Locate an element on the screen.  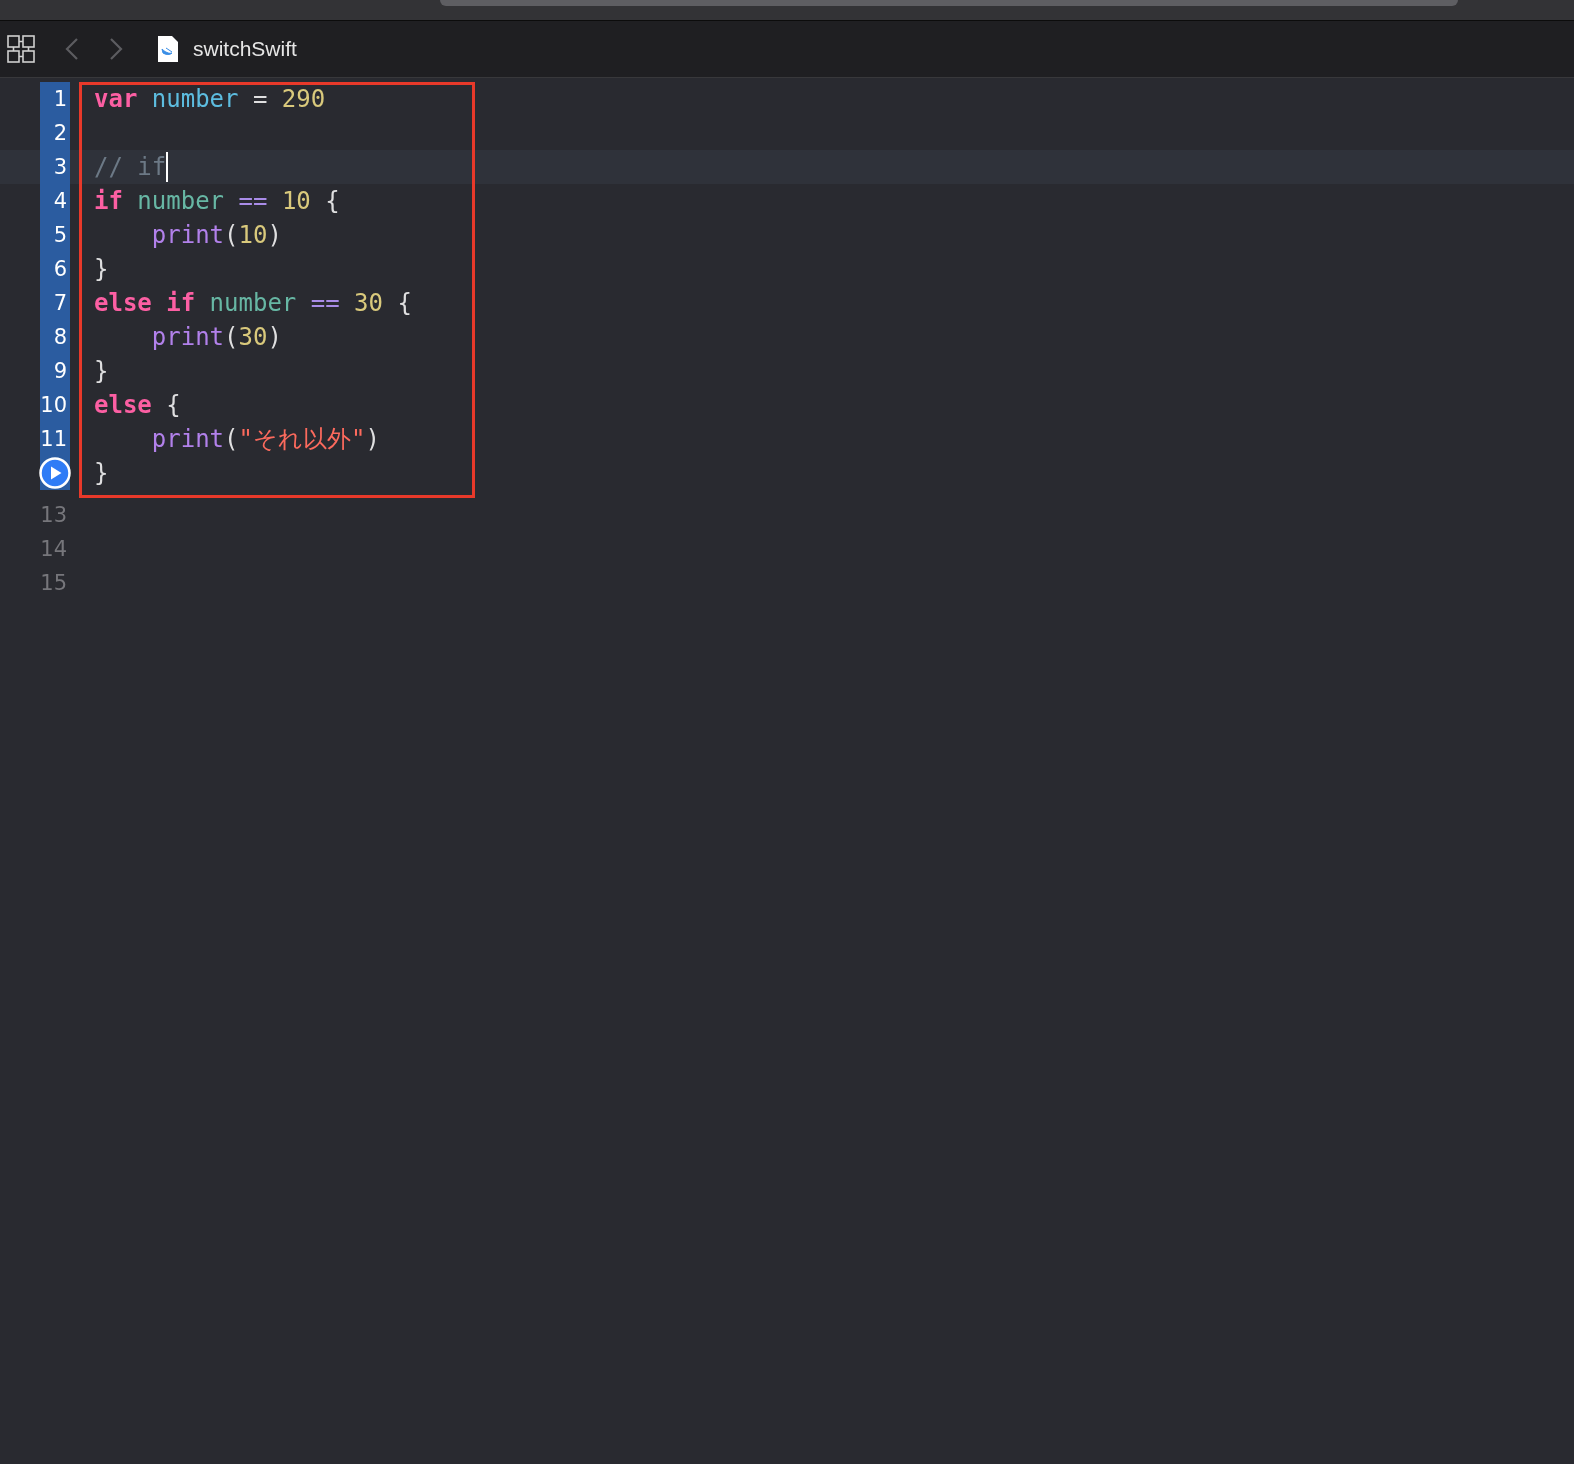
line-number: 8 is located at coordinates (60, 337).